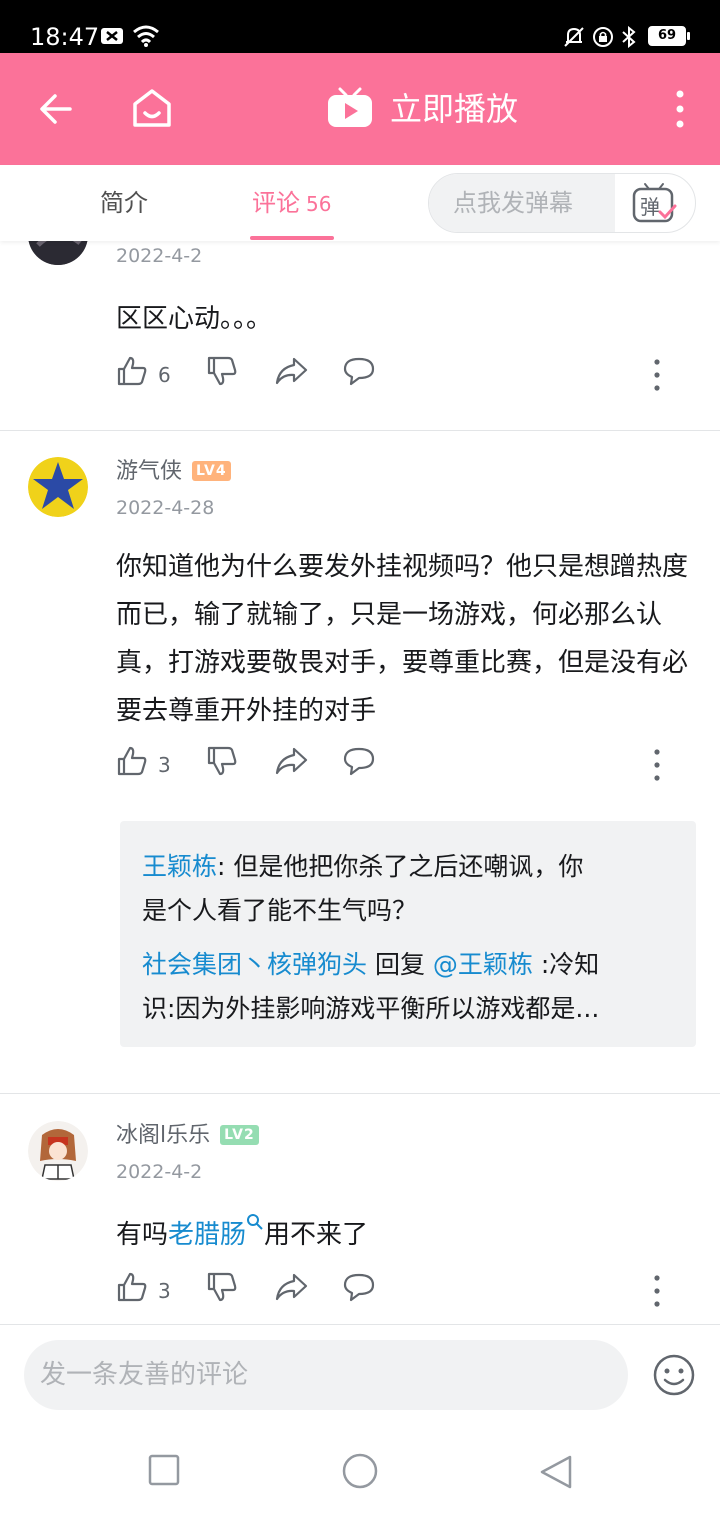  I want to click on comment-input: 发一条友善的评论, so click(326, 1375).